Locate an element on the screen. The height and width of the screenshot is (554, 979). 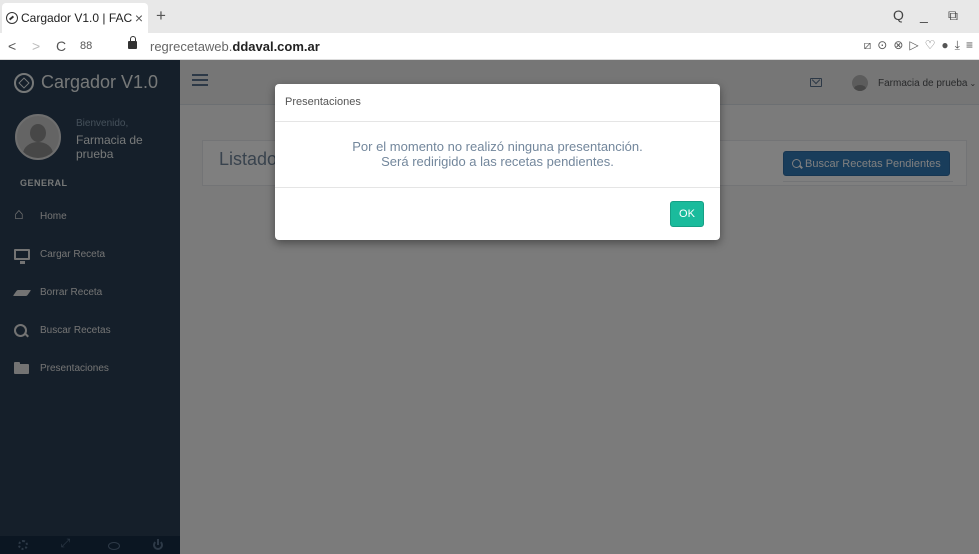
apps-grid-icon: 88 is located at coordinates (86, 46).